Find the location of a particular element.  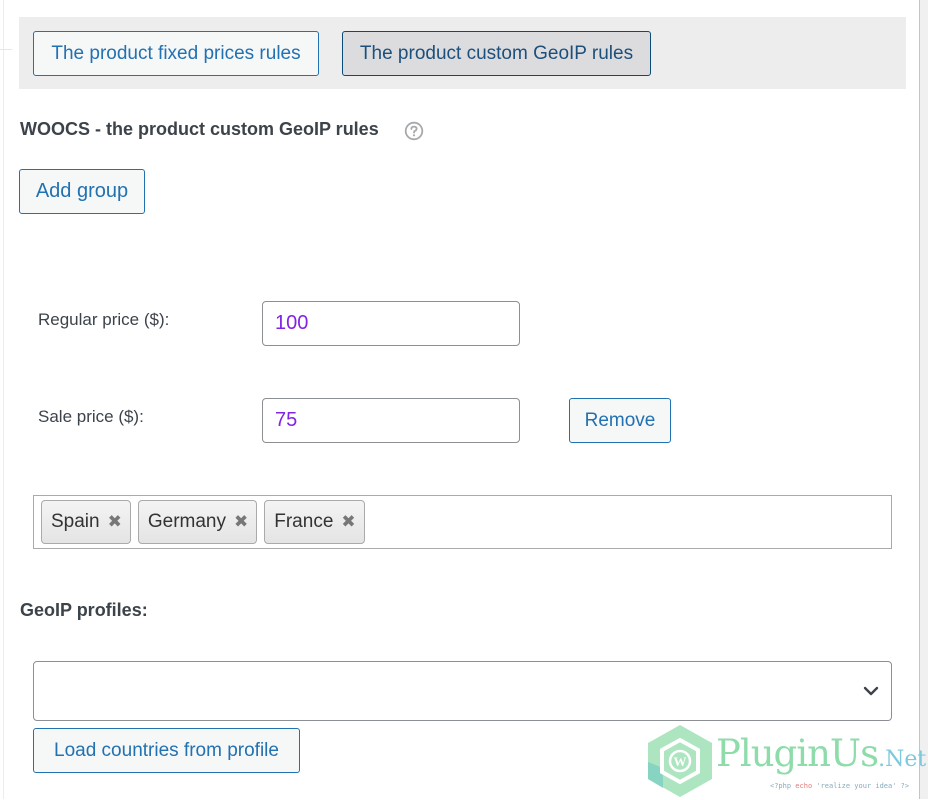

country-tag-label: Spain is located at coordinates (75, 521).